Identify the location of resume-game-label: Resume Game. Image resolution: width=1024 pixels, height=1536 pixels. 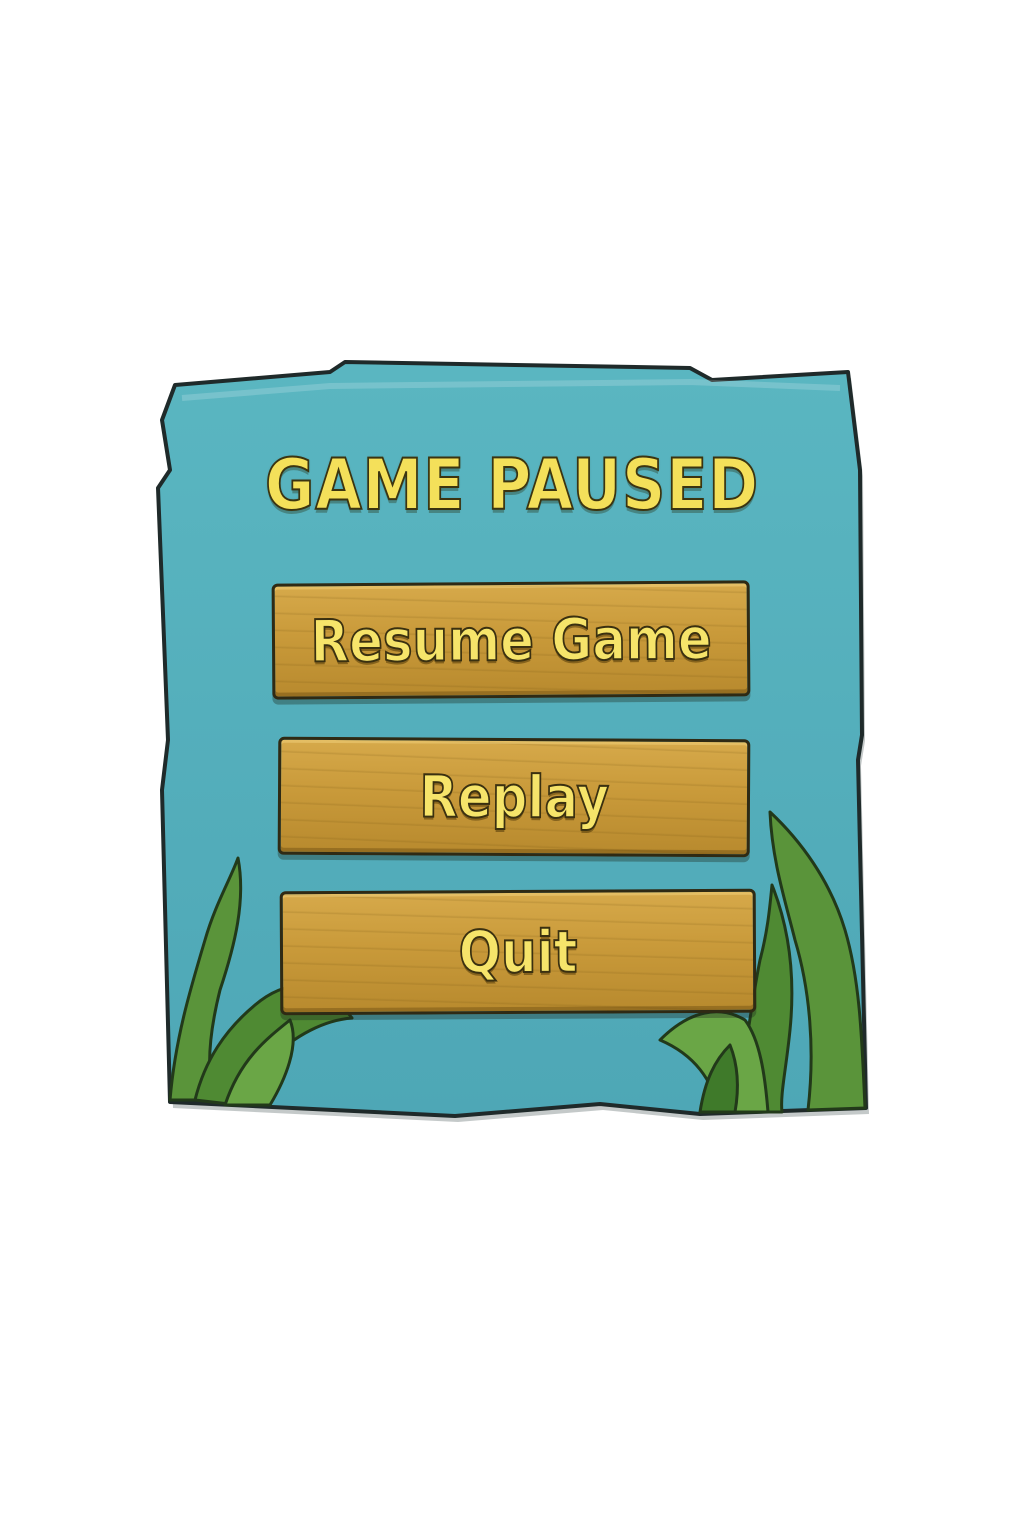
(510, 640).